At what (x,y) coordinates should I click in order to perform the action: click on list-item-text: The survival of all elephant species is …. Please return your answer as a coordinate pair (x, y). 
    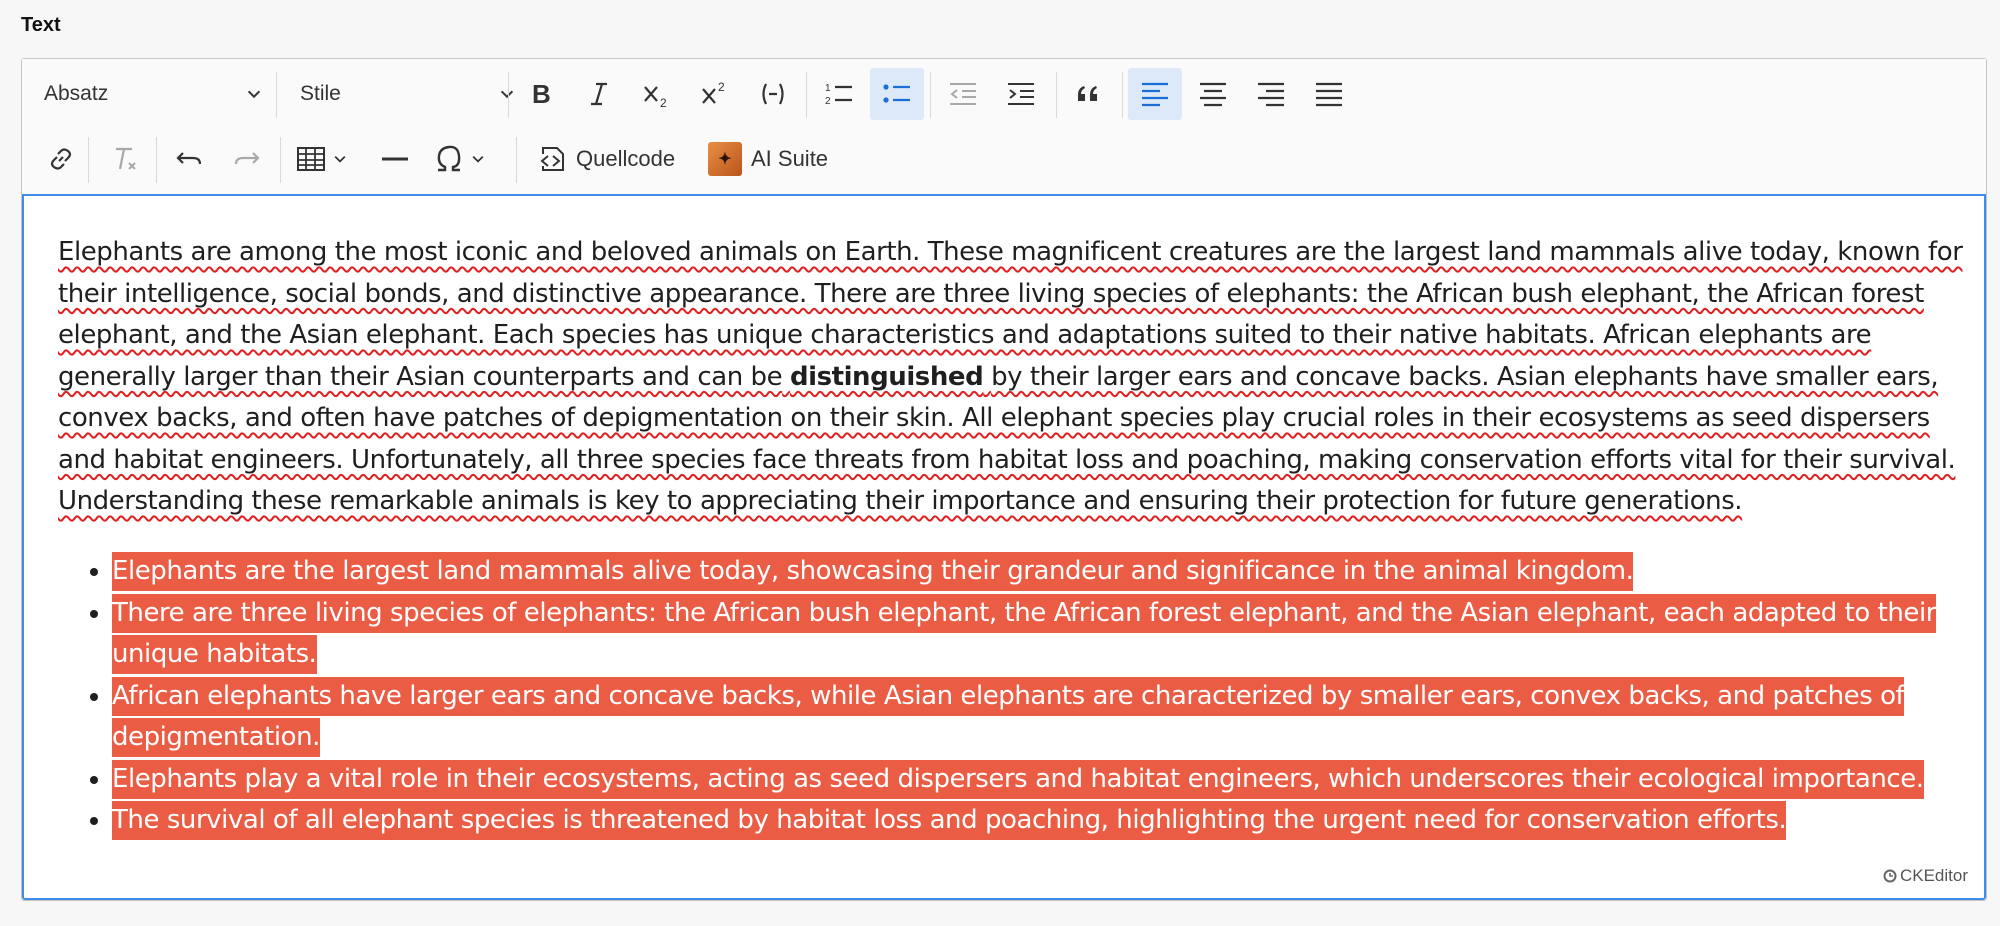
    Looking at the image, I should click on (949, 820).